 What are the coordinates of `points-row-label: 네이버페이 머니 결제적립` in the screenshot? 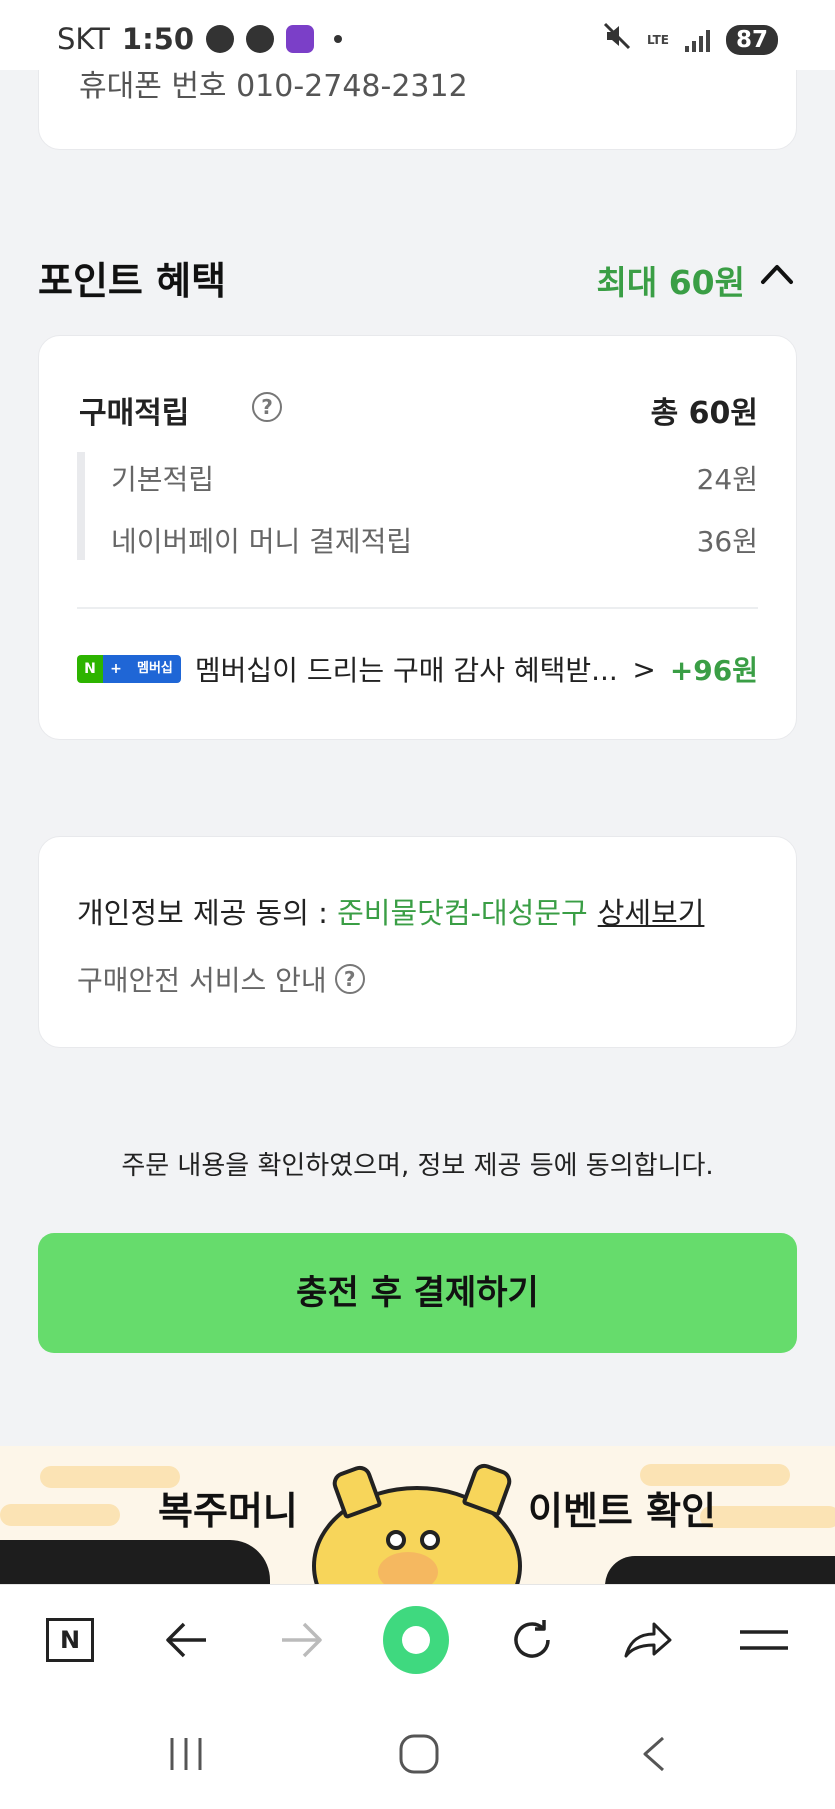 It's located at (262, 541).